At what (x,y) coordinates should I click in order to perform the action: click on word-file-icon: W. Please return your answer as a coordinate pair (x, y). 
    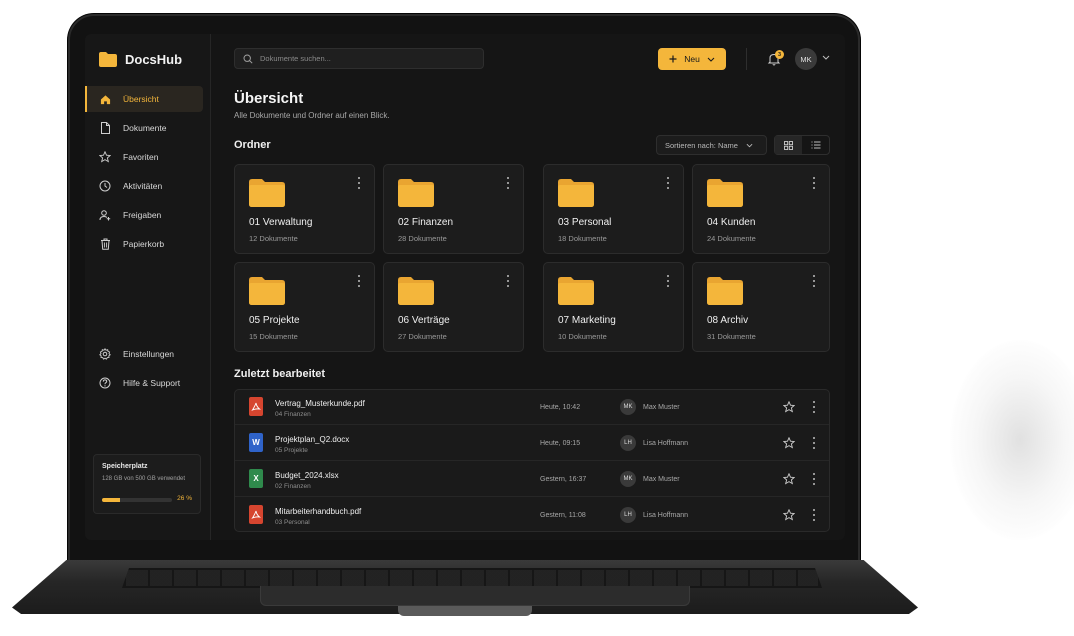
    Looking at the image, I should click on (256, 442).